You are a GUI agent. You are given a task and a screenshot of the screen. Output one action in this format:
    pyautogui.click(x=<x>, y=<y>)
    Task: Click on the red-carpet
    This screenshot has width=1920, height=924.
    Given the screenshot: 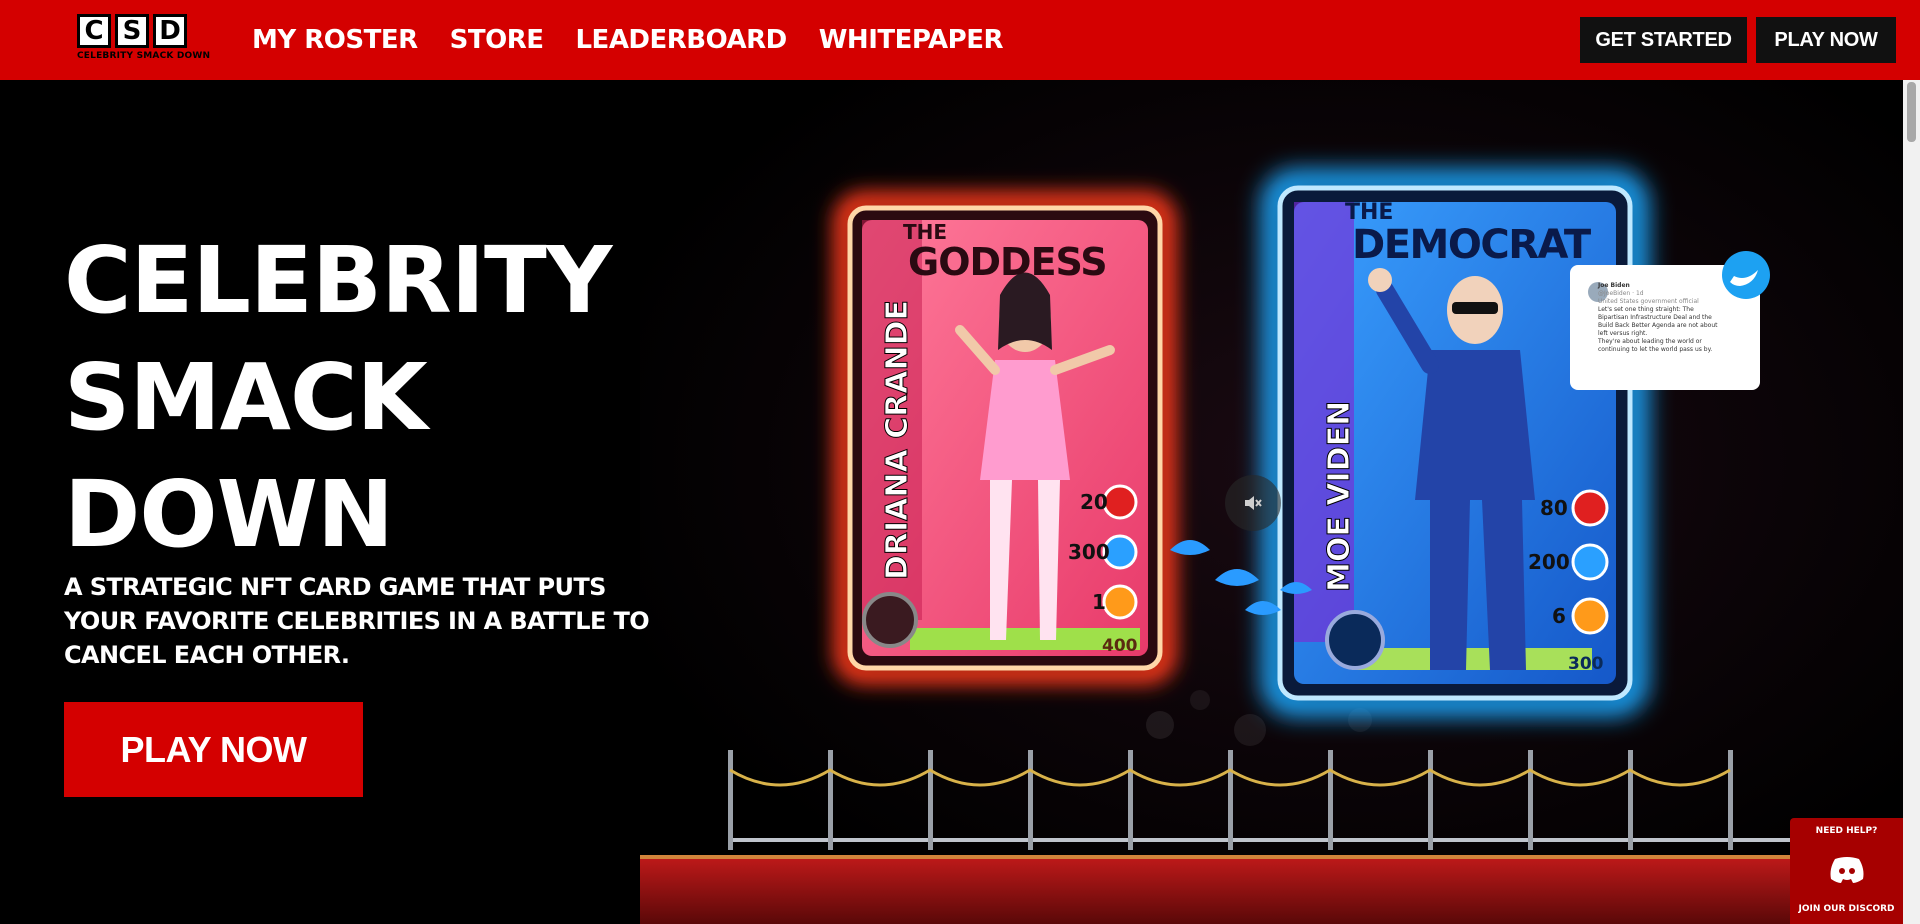 What is the action you would take?
    pyautogui.click(x=1271, y=889)
    